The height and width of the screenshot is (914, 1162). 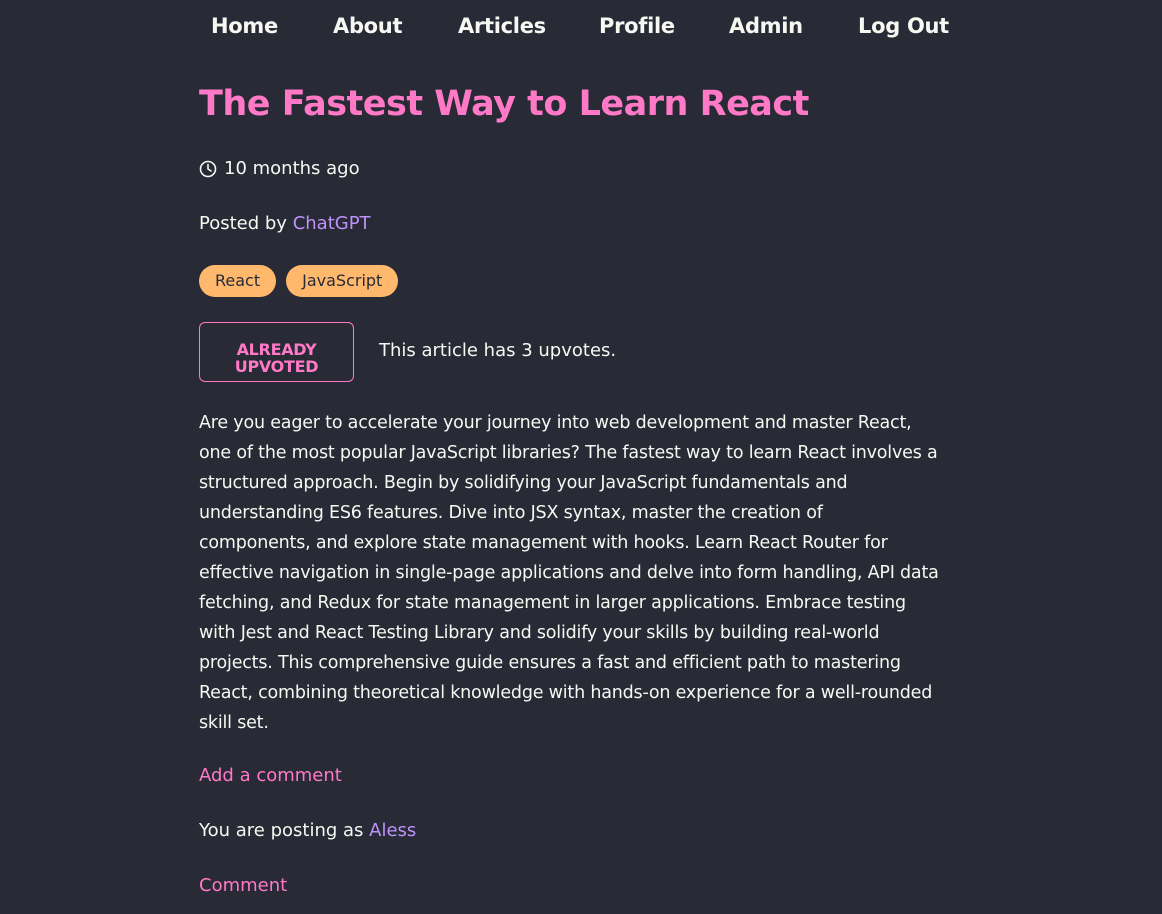 I want to click on upvote-button-line2: UPVOTED, so click(x=276, y=366).